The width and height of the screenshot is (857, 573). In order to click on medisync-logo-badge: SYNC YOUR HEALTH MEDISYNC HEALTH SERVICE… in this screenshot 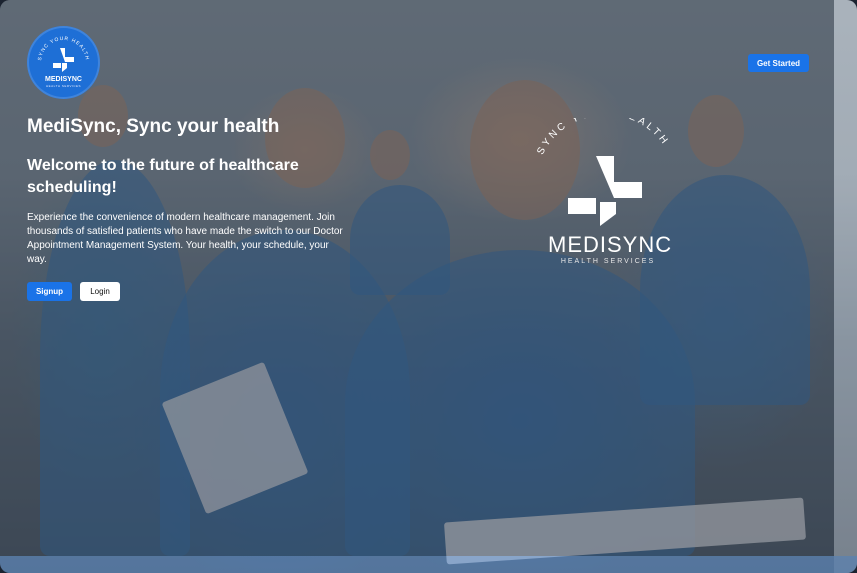, I will do `click(63, 62)`.